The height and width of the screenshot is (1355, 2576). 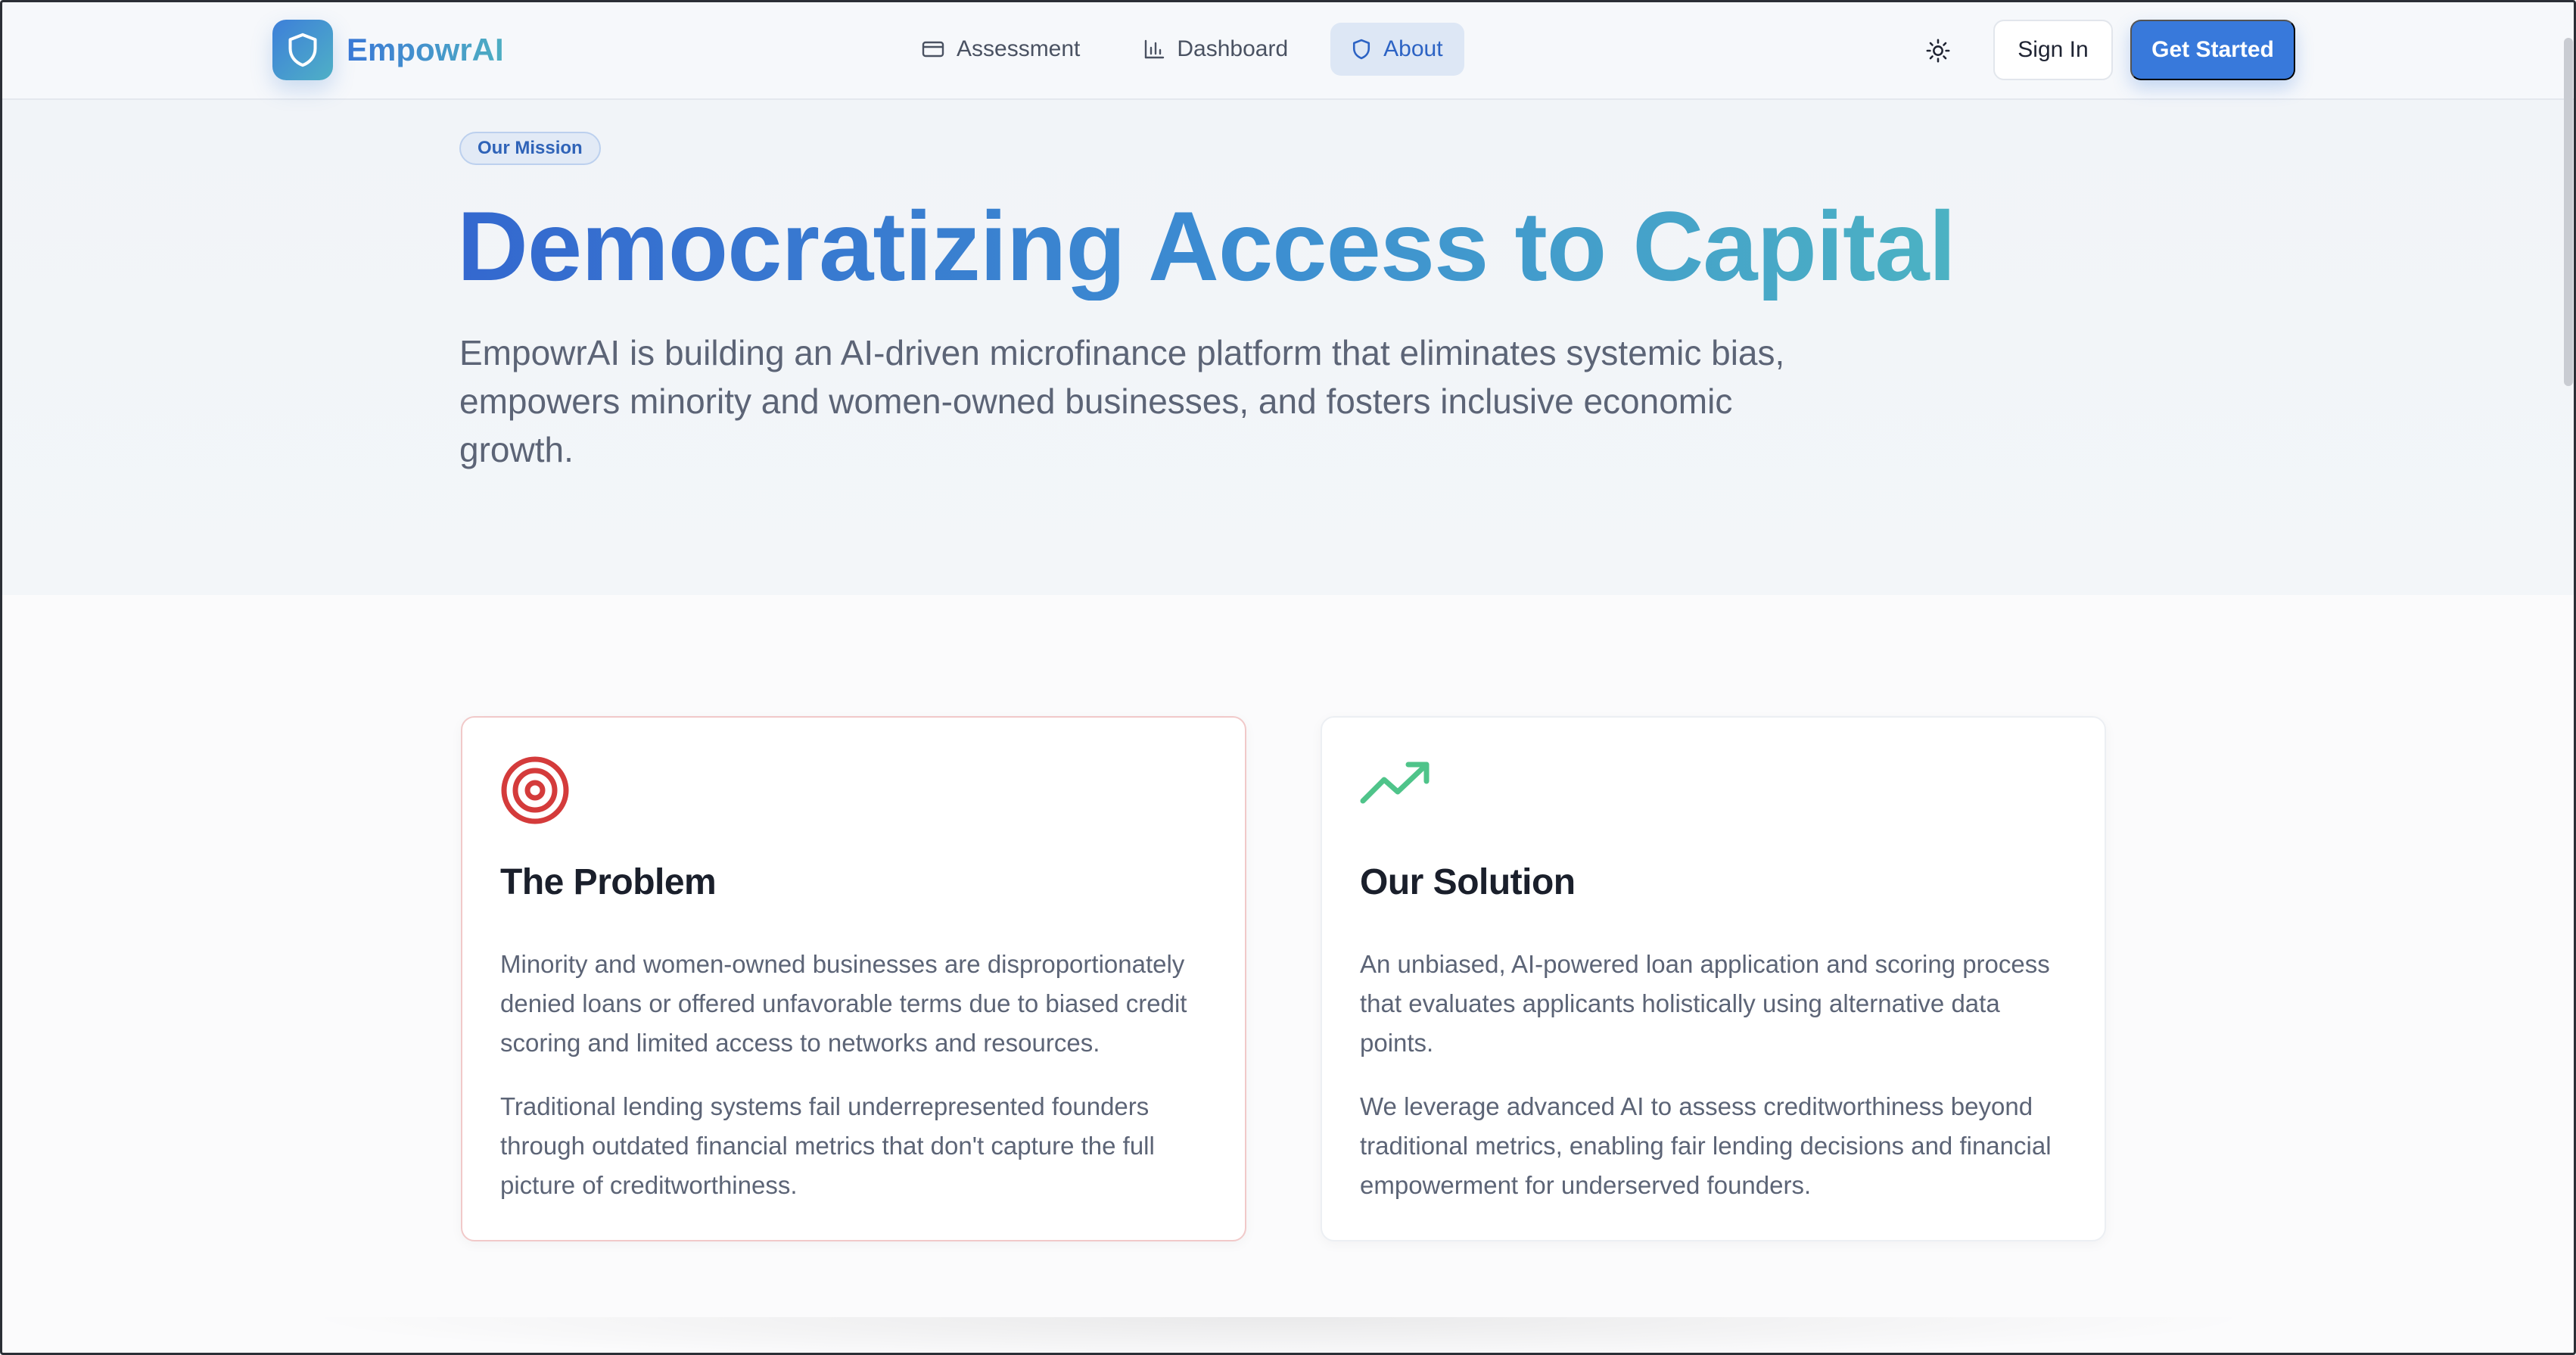 I want to click on nav-label-assessment: Assessment, so click(x=1019, y=48).